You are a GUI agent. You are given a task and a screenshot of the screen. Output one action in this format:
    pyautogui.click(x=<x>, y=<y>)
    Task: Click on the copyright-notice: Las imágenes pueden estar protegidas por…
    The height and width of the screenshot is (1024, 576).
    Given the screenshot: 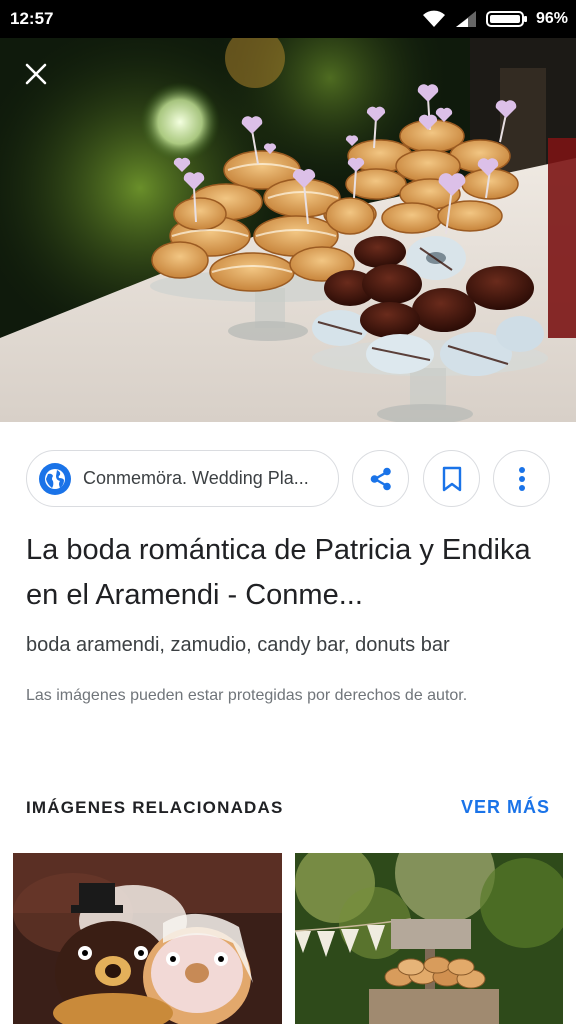 What is the action you would take?
    pyautogui.click(x=247, y=695)
    